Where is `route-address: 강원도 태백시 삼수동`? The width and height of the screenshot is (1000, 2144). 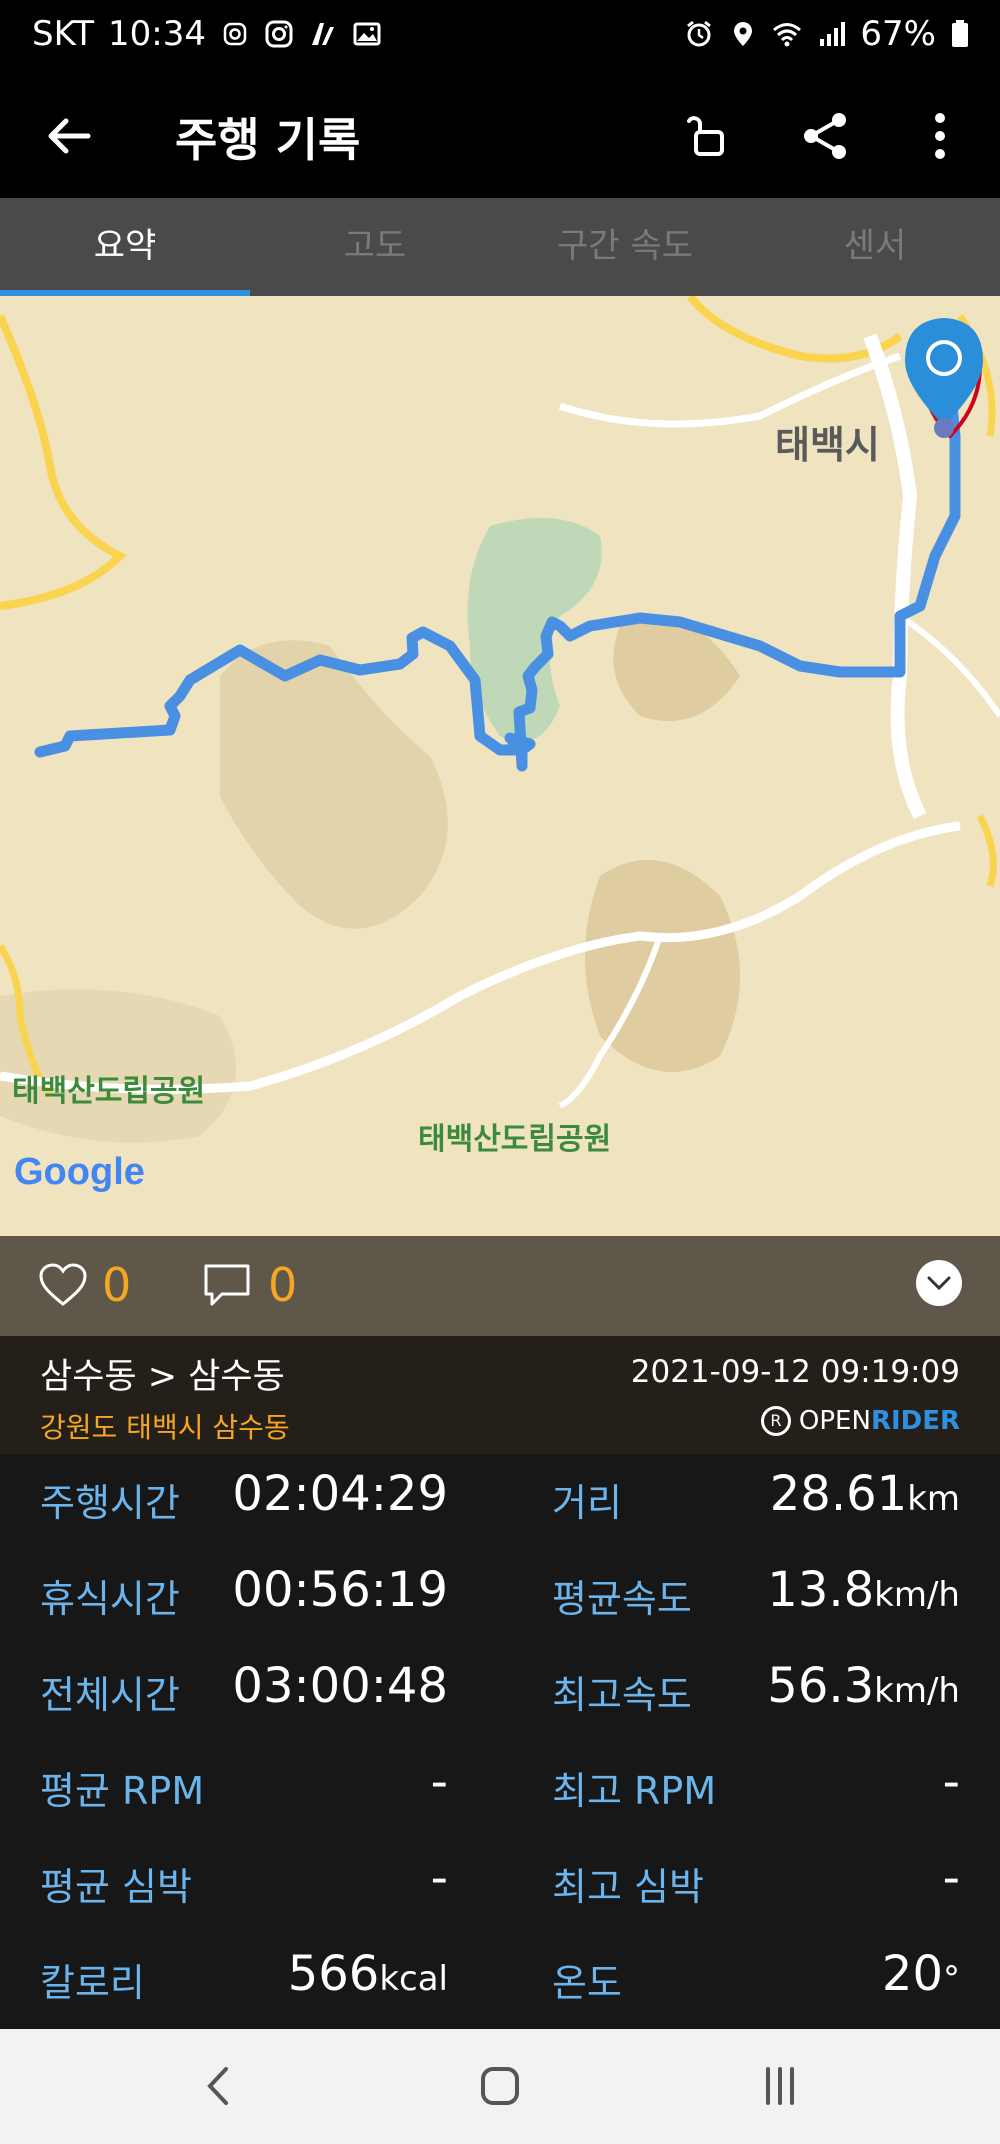
route-address: 강원도 태백시 삼수동 is located at coordinates (165, 1427).